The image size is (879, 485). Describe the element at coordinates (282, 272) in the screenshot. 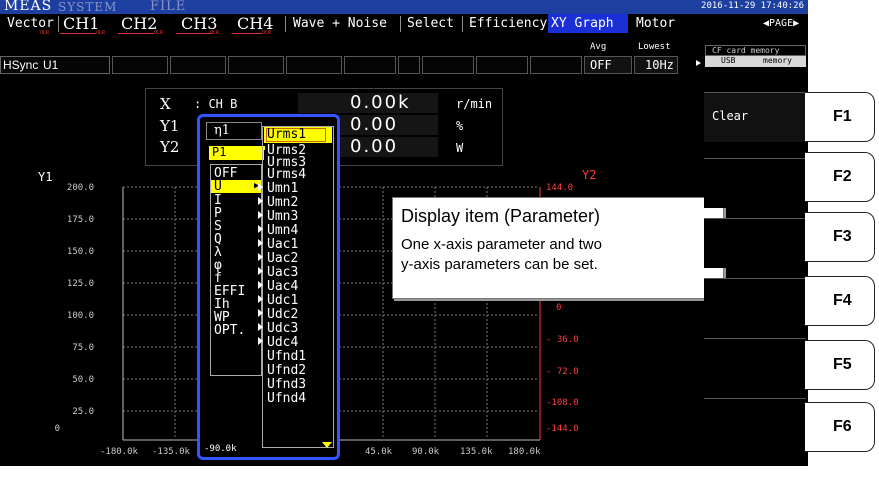

I see `parameter-item: Uac3` at that location.